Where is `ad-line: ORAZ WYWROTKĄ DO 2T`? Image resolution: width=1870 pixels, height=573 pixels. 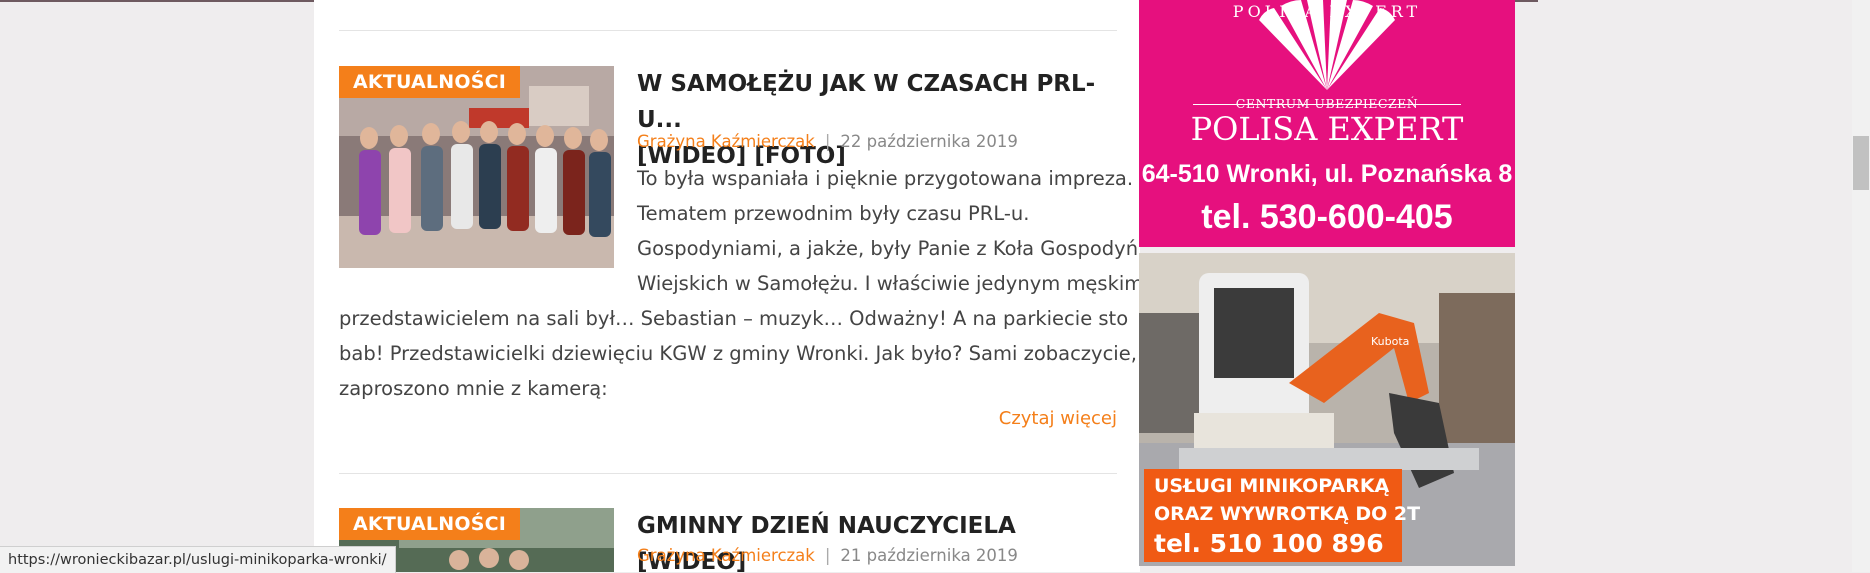
ad-line: ORAZ WYWROTKĄ DO 2T is located at coordinates (1287, 514).